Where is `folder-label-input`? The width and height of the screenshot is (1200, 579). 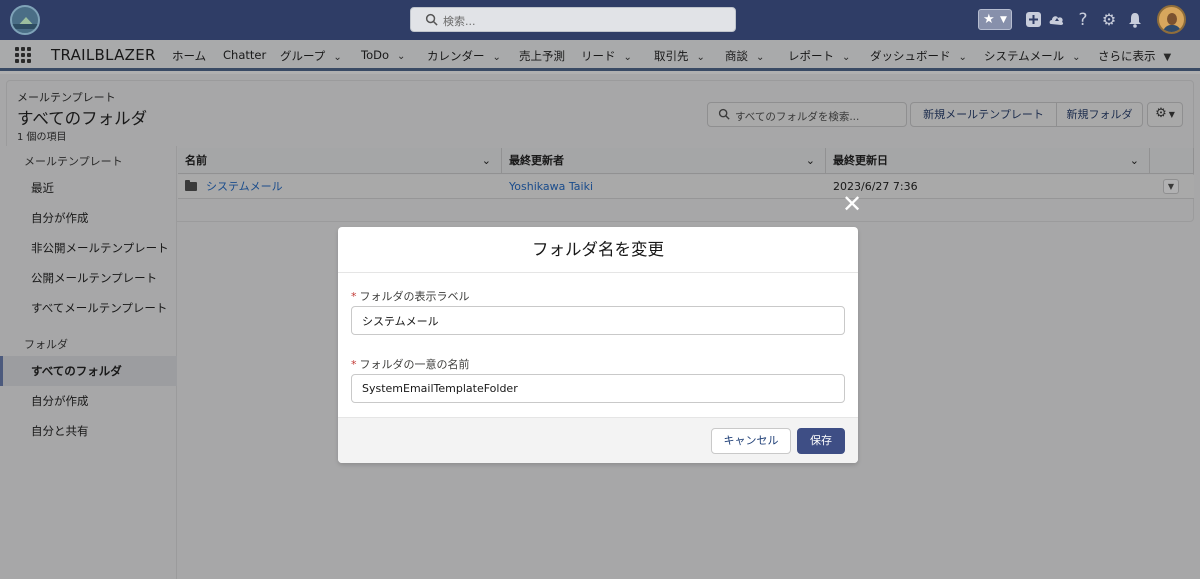 folder-label-input is located at coordinates (598, 320).